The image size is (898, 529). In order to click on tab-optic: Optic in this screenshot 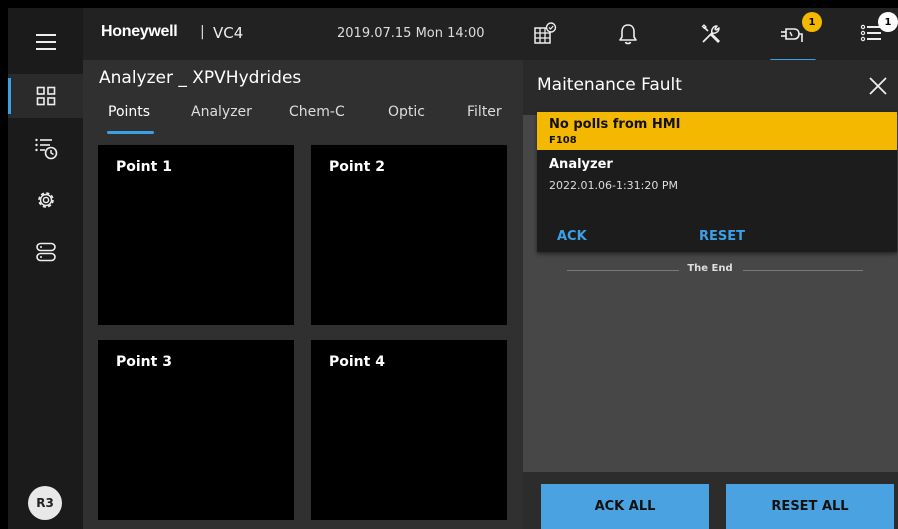, I will do `click(406, 112)`.